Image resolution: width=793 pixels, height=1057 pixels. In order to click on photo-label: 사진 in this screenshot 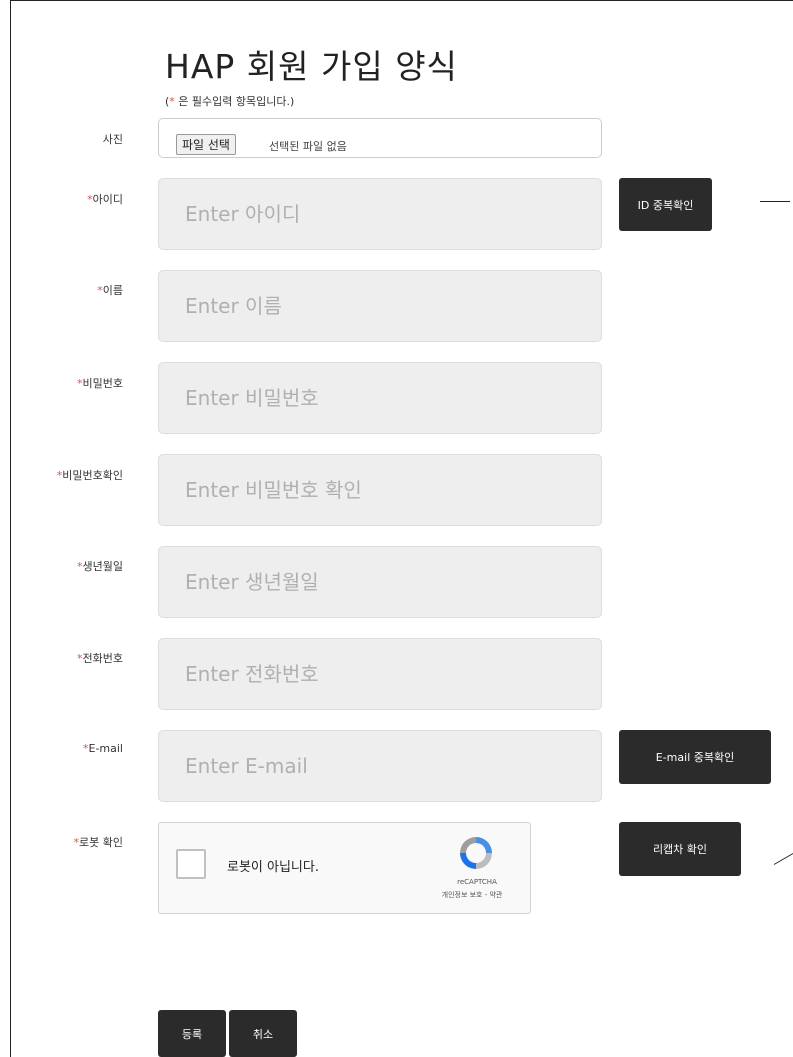, I will do `click(112, 139)`.